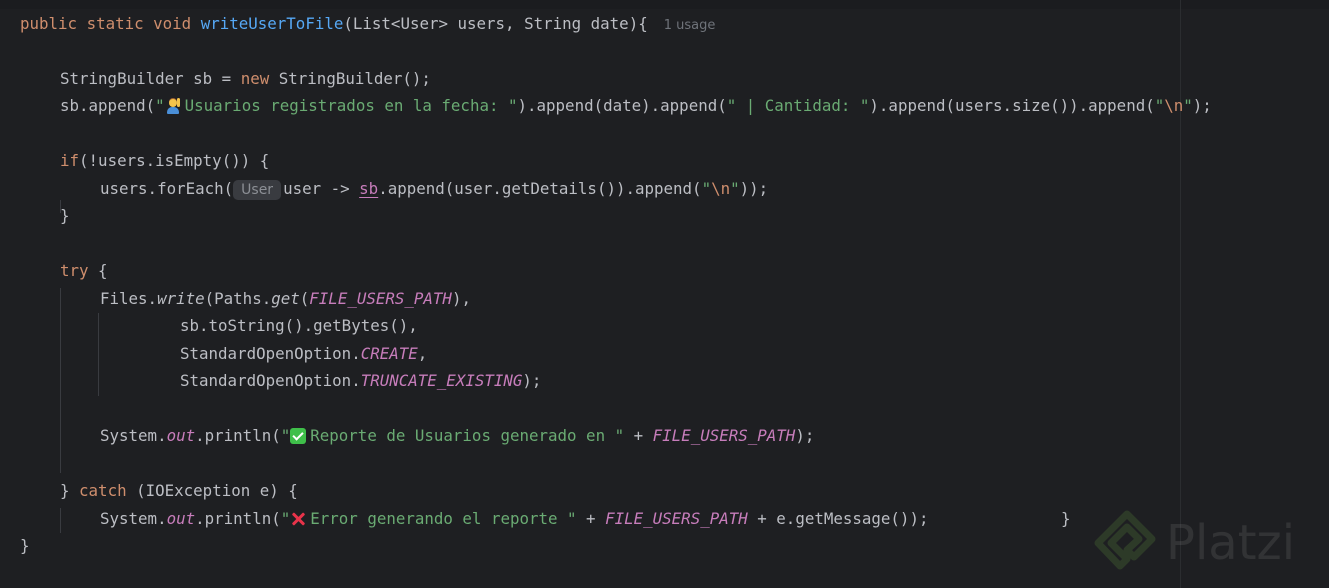 Image resolution: width=1329 pixels, height=588 pixels. I want to click on code-text: ,, so click(422, 353).